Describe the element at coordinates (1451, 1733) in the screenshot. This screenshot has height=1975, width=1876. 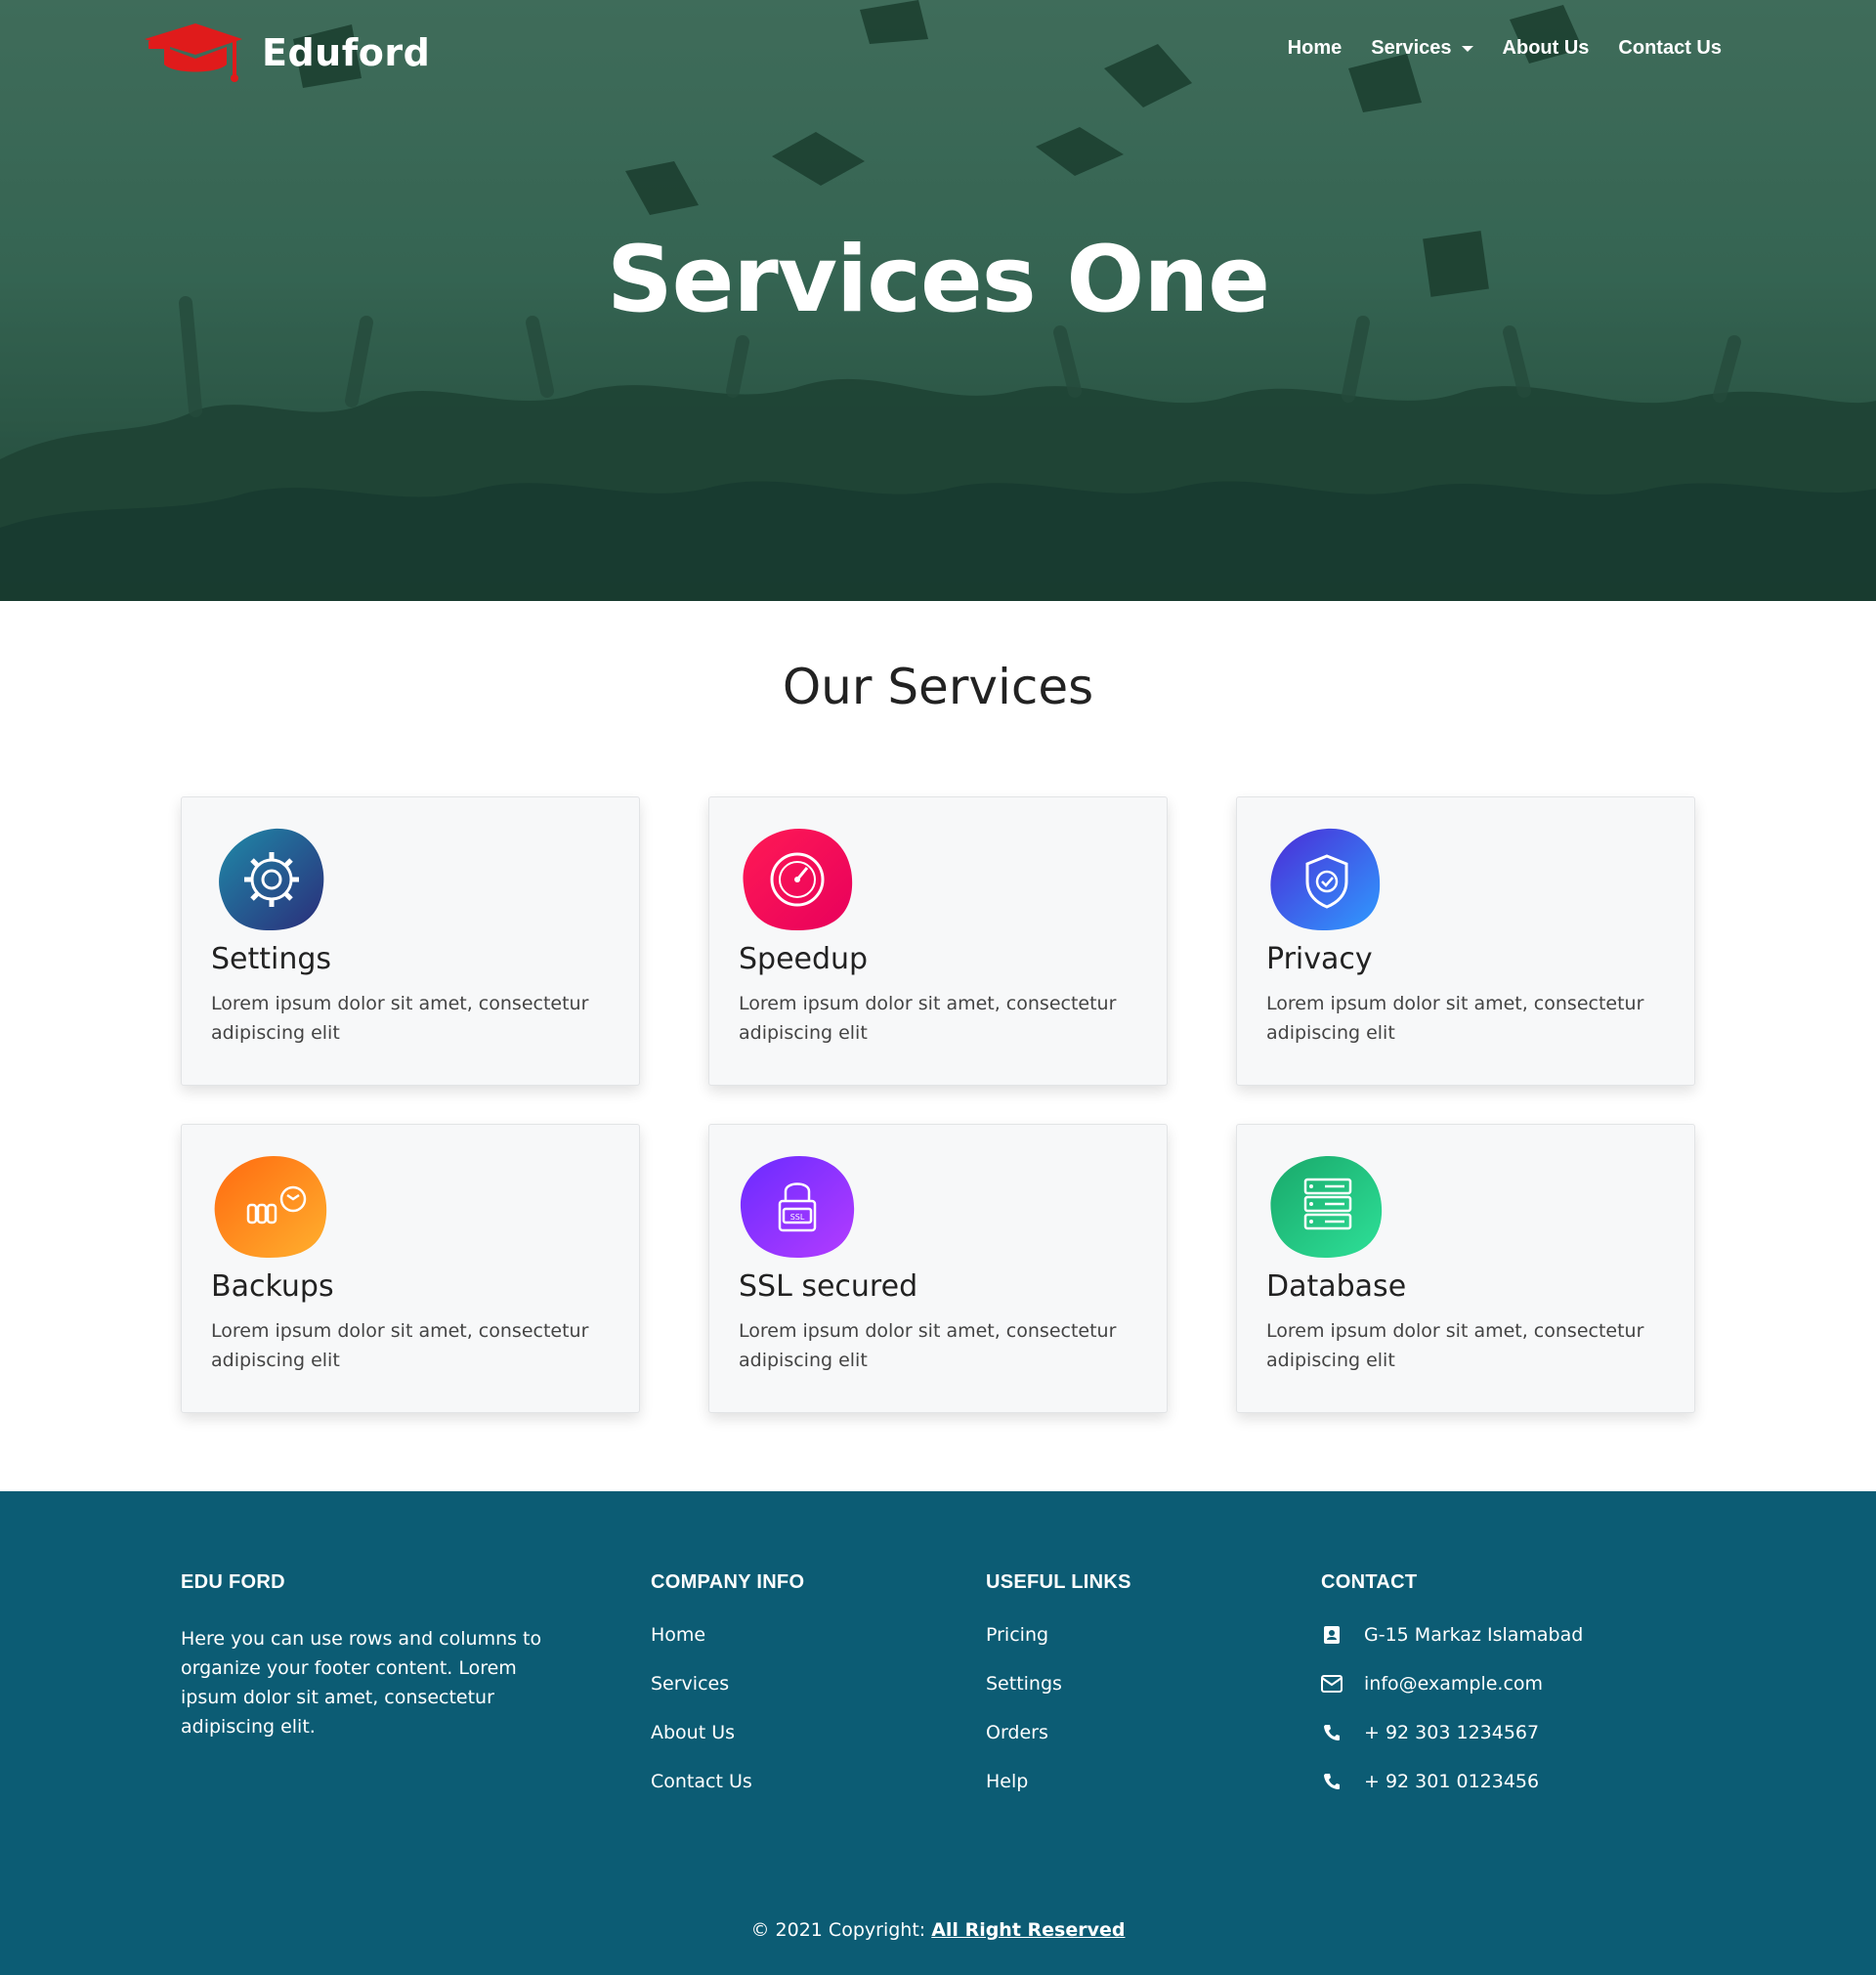
I see `contact-phone-1-text: + 92 303 1234567` at that location.